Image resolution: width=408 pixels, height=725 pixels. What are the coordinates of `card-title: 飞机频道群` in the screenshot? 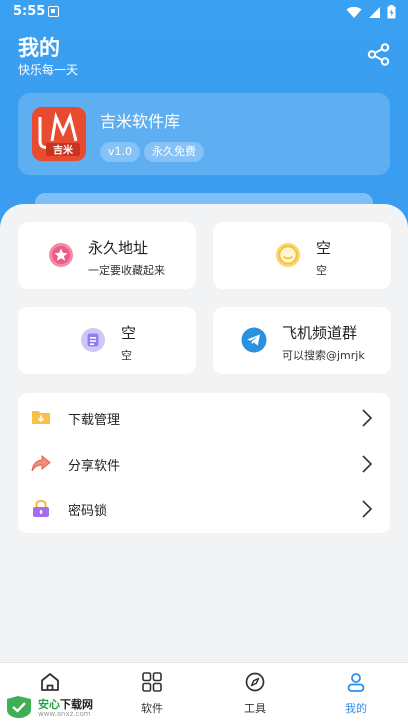 It's located at (320, 333).